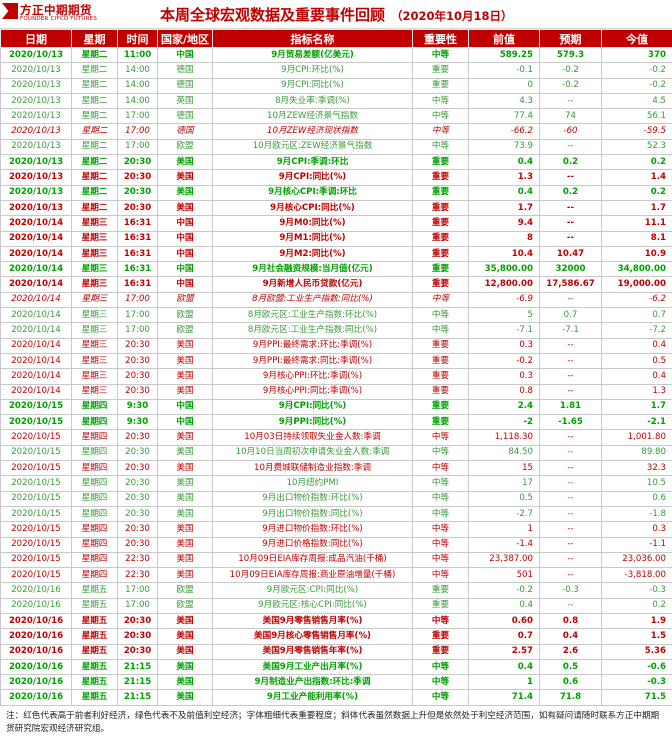 This screenshot has width=672, height=736. What do you see at coordinates (313, 299) in the screenshot?
I see `cell-indicator: 8月欧盟:工业生产指数:同比(%)` at bounding box center [313, 299].